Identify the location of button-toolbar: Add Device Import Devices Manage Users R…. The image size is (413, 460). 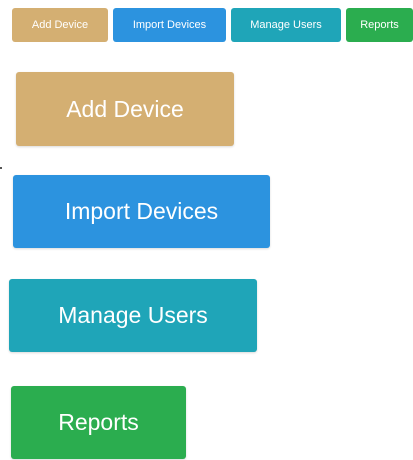
(206, 25).